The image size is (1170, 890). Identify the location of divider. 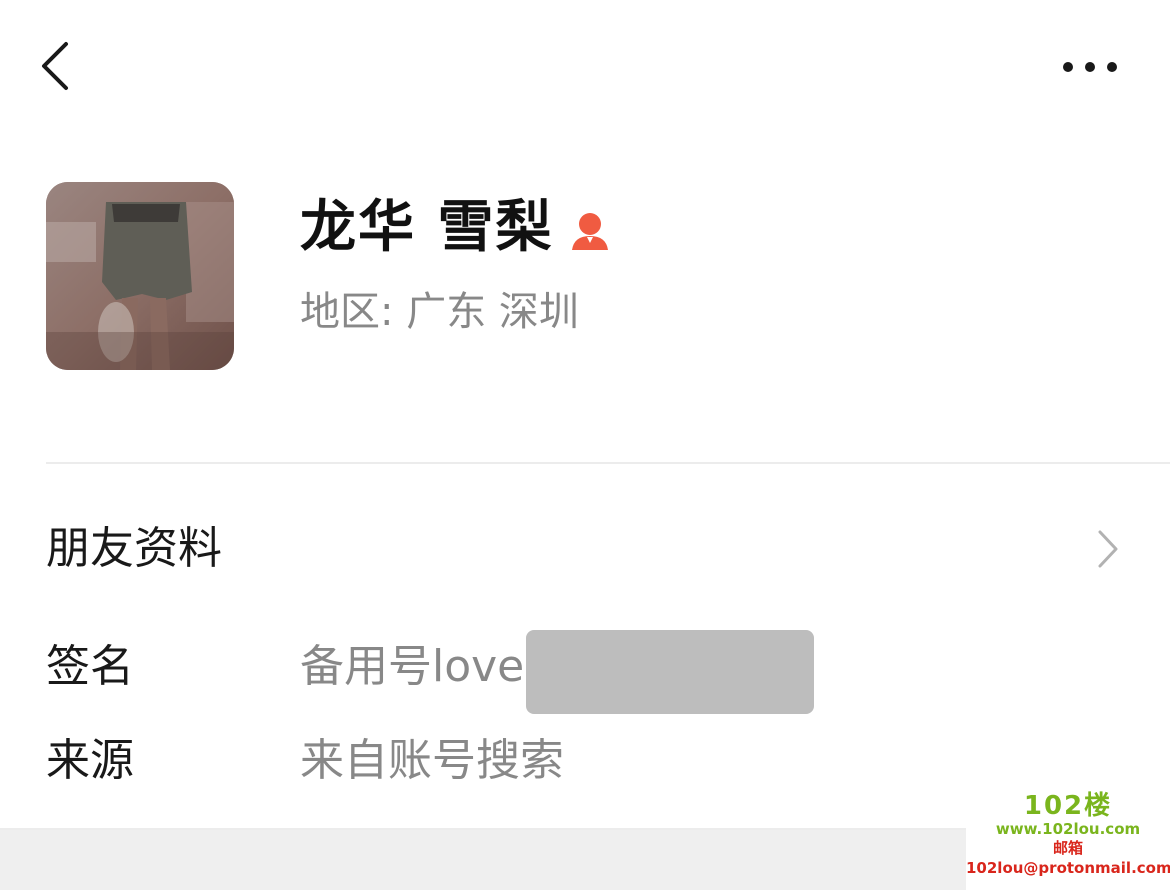
(608, 463).